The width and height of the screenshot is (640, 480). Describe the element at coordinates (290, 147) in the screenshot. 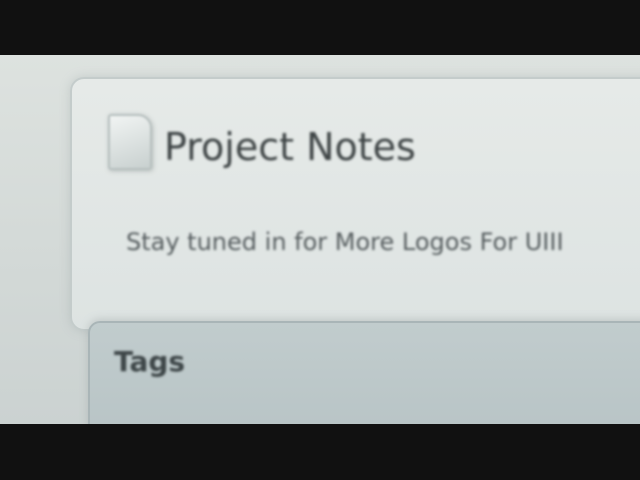

I see `project-notes-title: Project Notes` at that location.